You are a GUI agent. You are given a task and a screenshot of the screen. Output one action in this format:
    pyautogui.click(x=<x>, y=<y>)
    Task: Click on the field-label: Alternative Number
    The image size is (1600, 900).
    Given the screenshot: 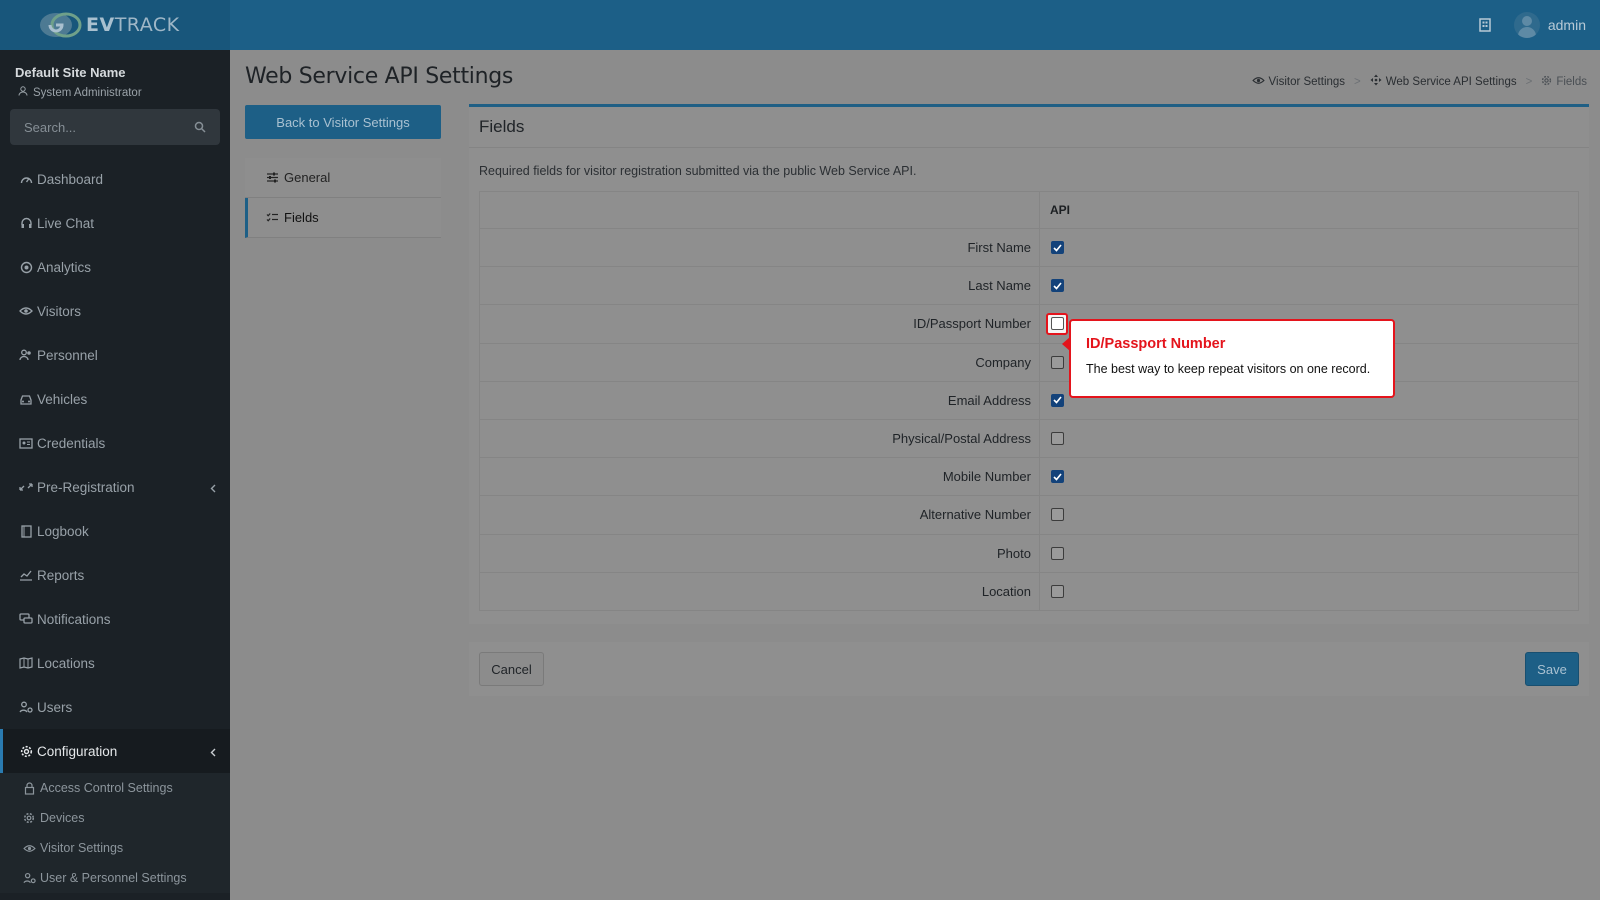 What is the action you would take?
    pyautogui.click(x=760, y=515)
    